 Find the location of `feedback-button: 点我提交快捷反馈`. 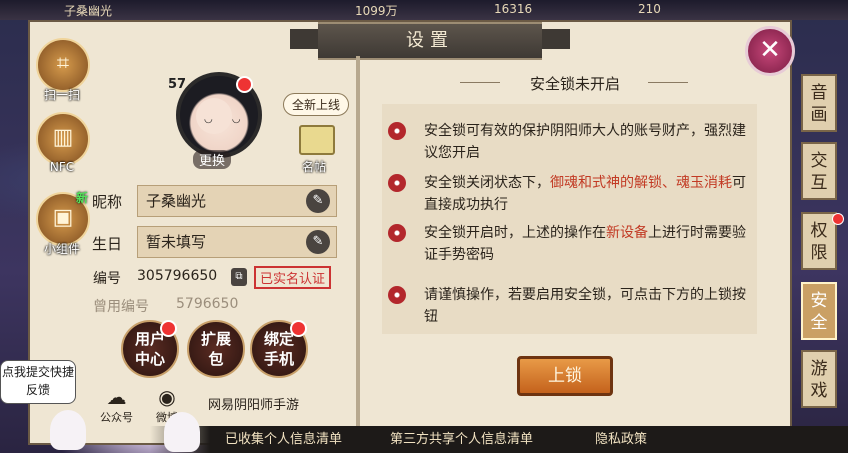

feedback-button: 点我提交快捷反馈 is located at coordinates (38, 382).